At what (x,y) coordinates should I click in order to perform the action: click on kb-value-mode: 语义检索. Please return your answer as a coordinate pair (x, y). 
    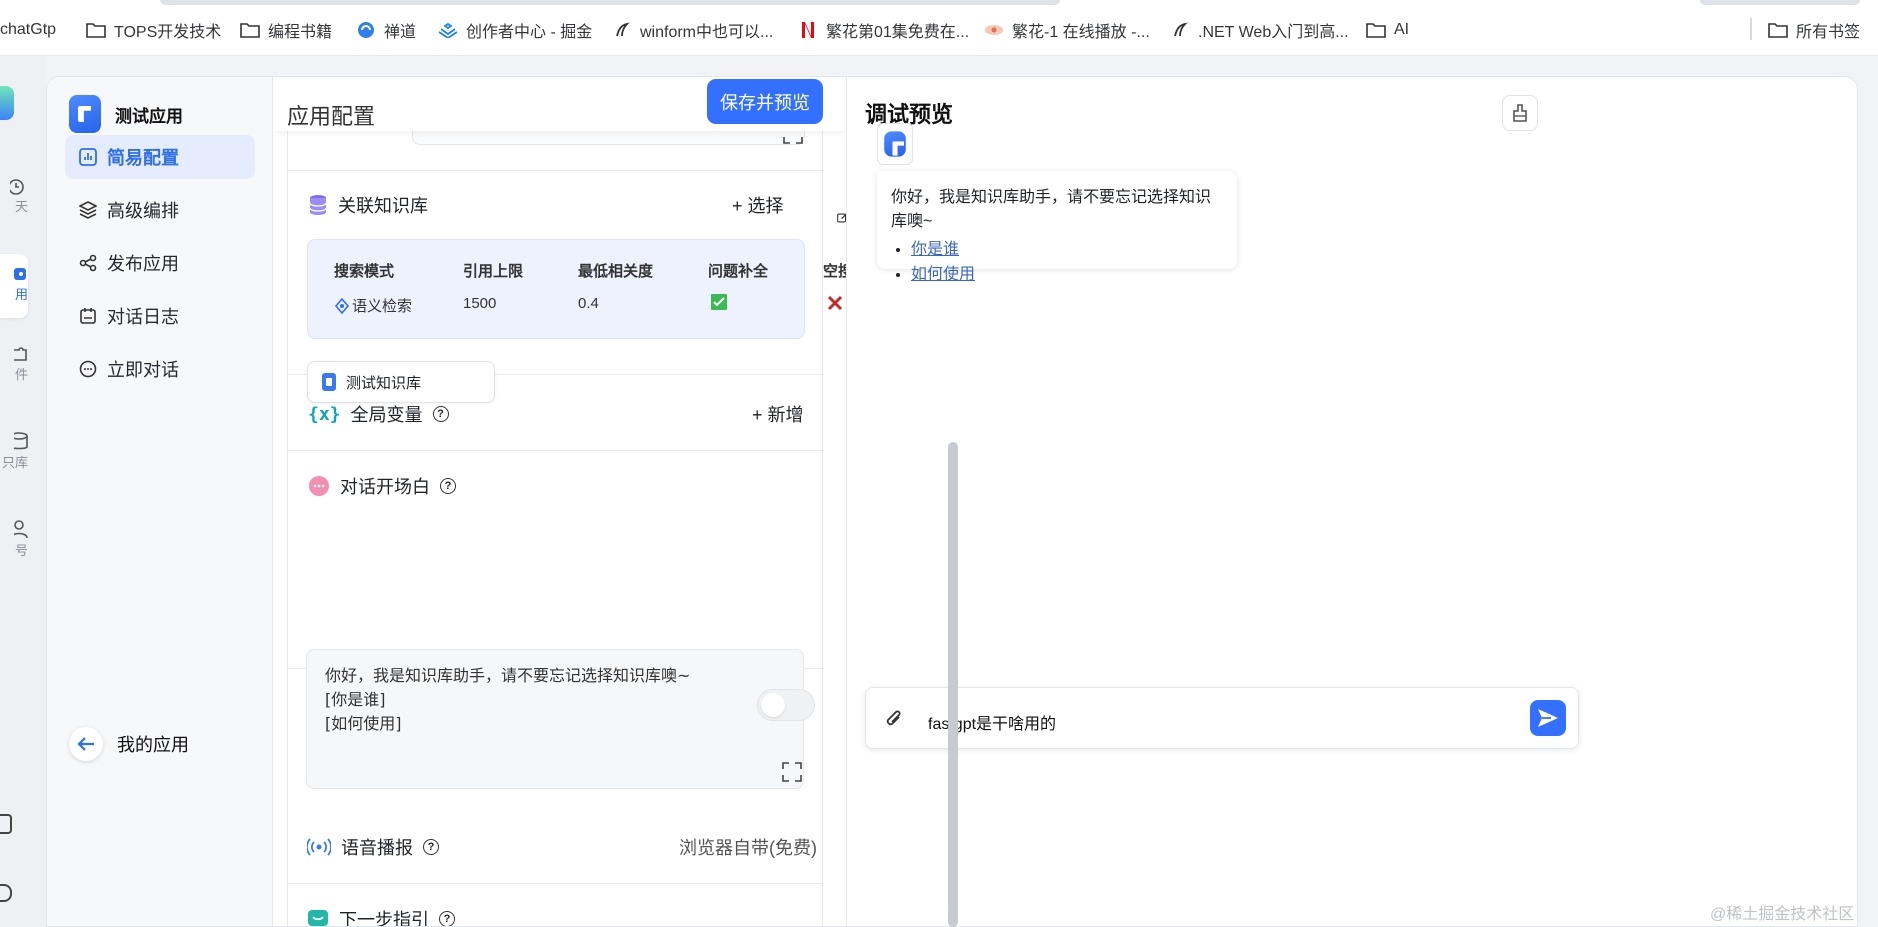
    Looking at the image, I should click on (373, 305).